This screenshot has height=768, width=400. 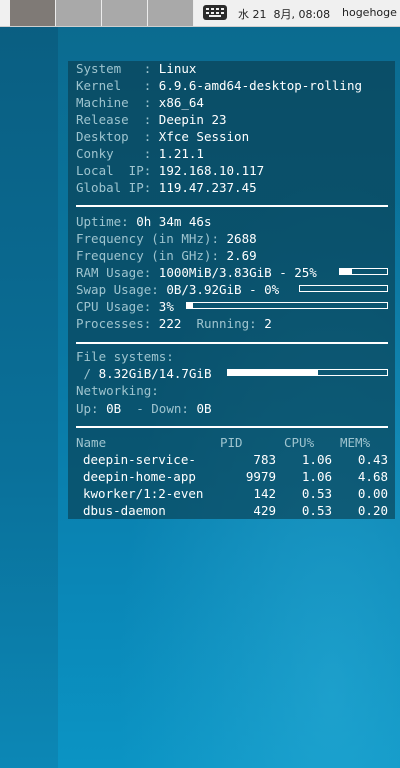 I want to click on col-cpu-header: CPU%, so click(x=299, y=442).